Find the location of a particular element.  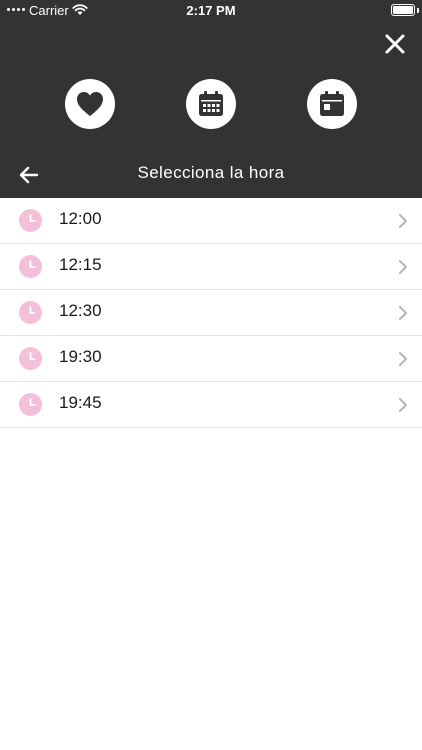

battery-tip is located at coordinates (418, 10).